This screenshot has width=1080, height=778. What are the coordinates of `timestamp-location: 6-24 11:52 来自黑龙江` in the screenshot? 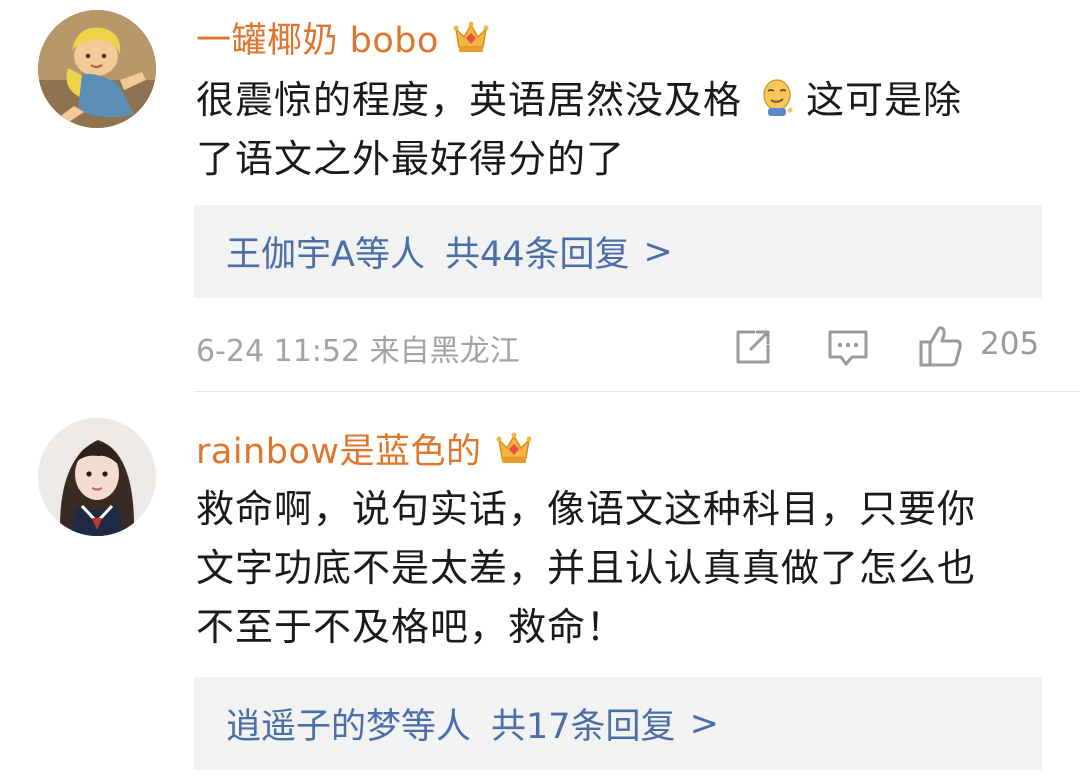 It's located at (358, 351).